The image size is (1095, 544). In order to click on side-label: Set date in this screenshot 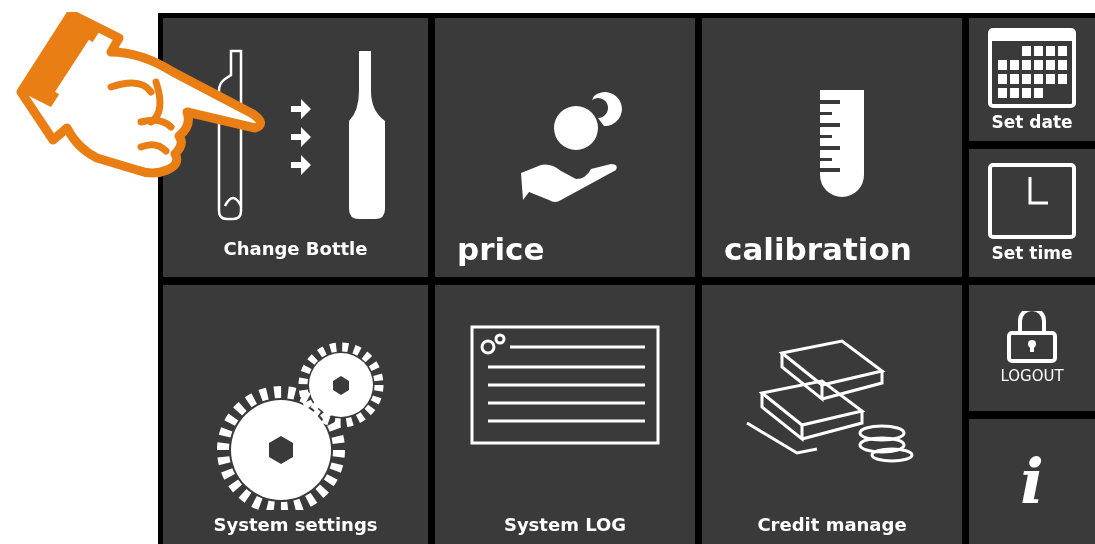, I will do `click(1032, 121)`.